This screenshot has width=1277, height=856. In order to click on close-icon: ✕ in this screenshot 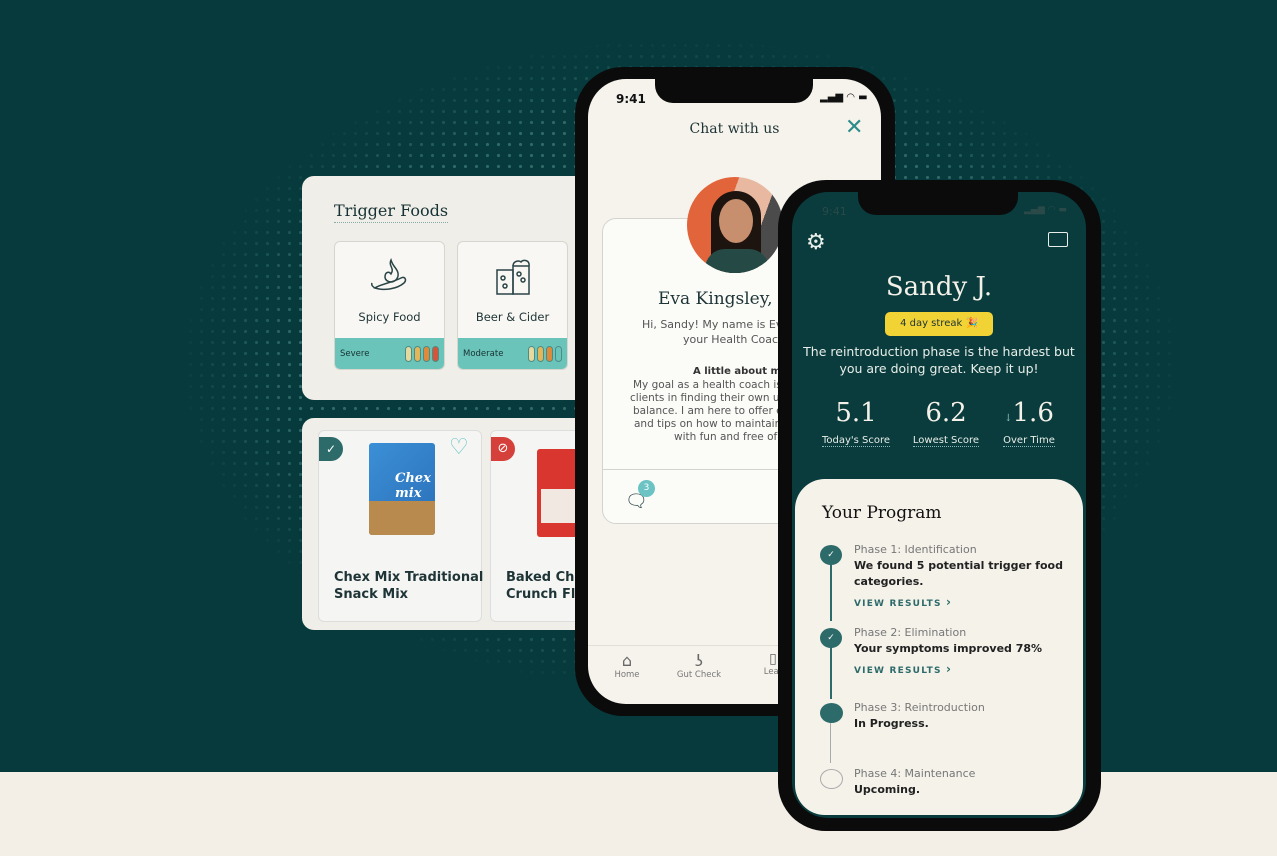, I will do `click(854, 127)`.